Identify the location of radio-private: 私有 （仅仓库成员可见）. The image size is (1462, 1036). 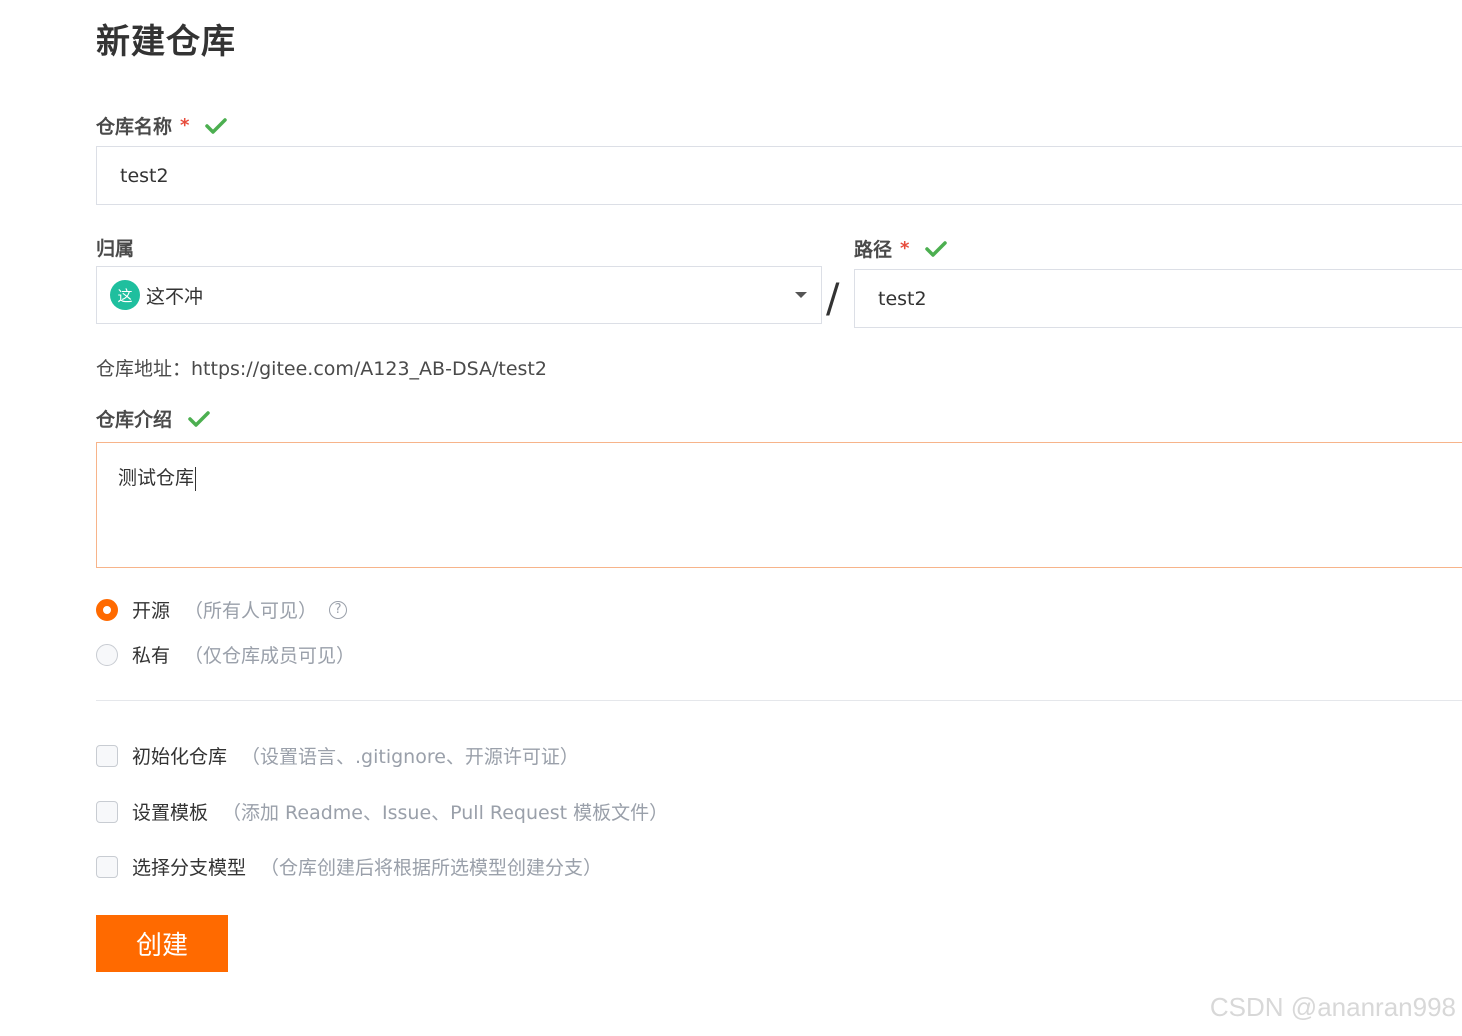
(225, 654).